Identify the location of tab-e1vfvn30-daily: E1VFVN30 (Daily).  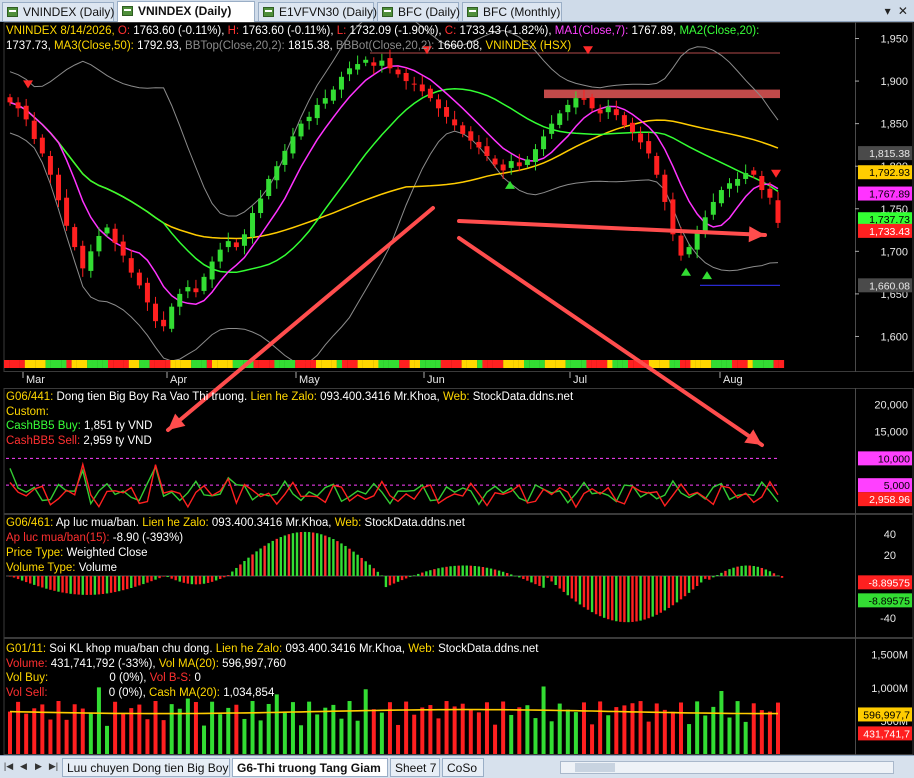
(317, 11).